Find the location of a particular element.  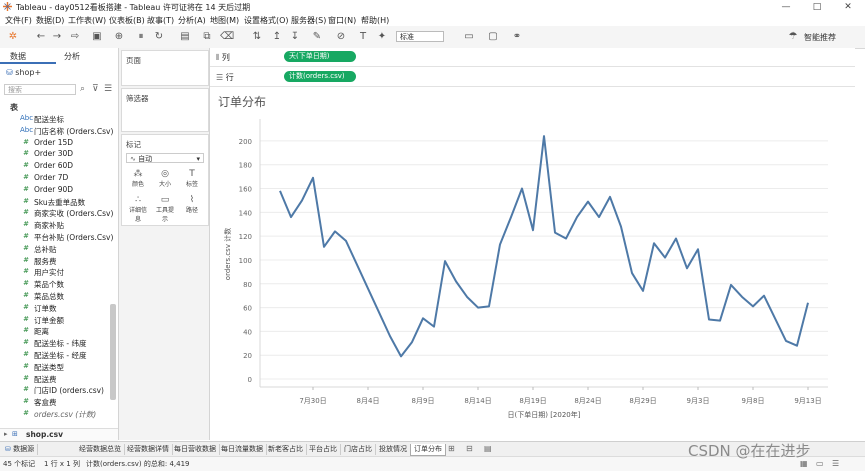

field-item: # 总补贴 is located at coordinates (39, 250).